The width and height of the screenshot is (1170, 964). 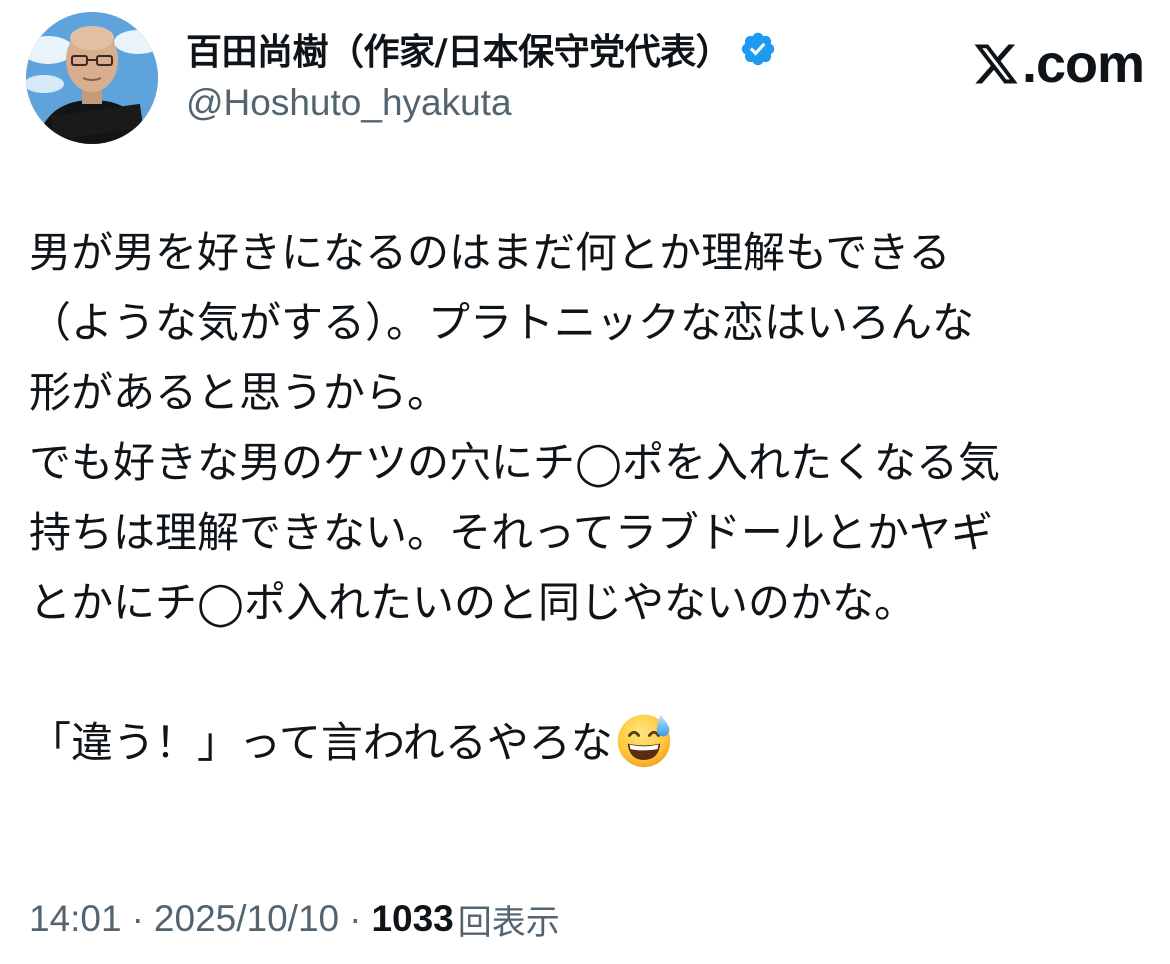 I want to click on avatar, so click(x=92, y=78).